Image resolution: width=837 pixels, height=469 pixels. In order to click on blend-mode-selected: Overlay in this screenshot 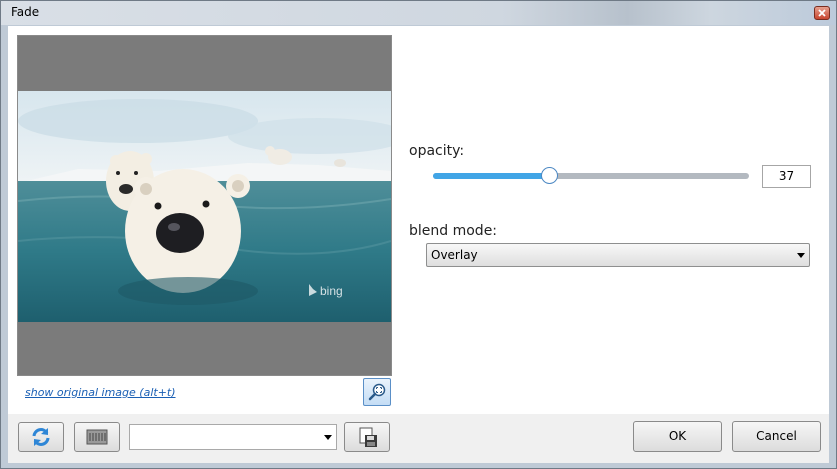, I will do `click(454, 255)`.